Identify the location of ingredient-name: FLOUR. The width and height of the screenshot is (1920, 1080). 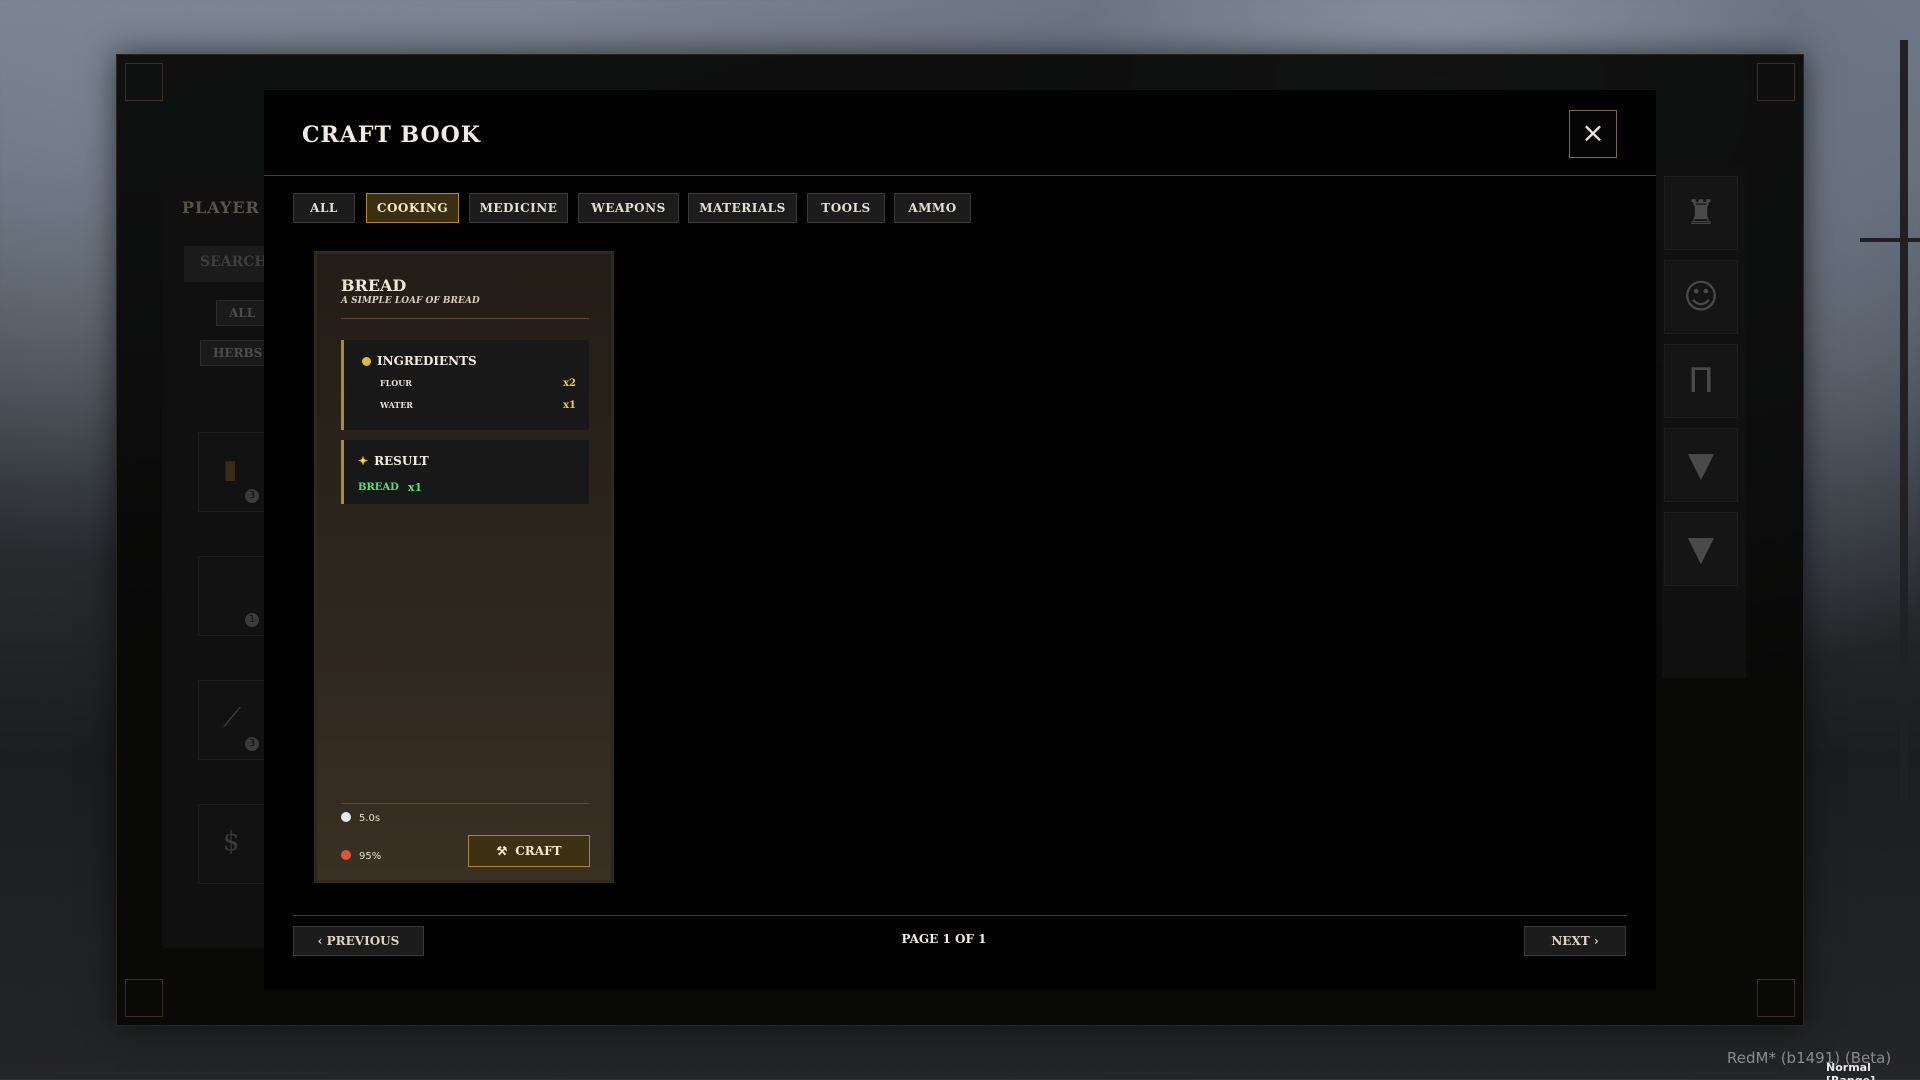
(396, 383).